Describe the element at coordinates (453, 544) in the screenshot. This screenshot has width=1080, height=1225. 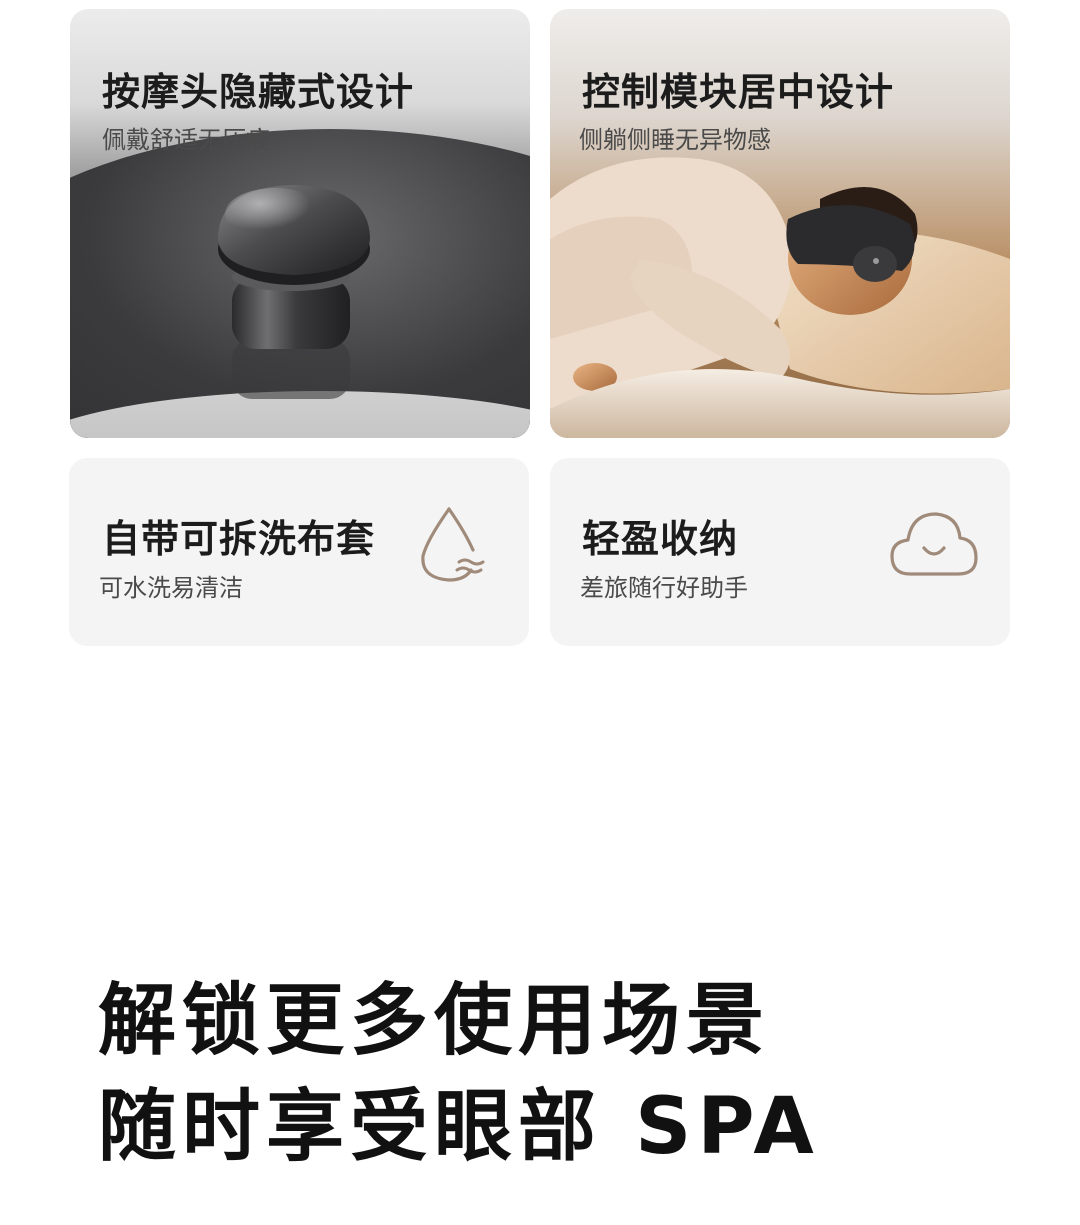
I see `water-drop-icon` at that location.